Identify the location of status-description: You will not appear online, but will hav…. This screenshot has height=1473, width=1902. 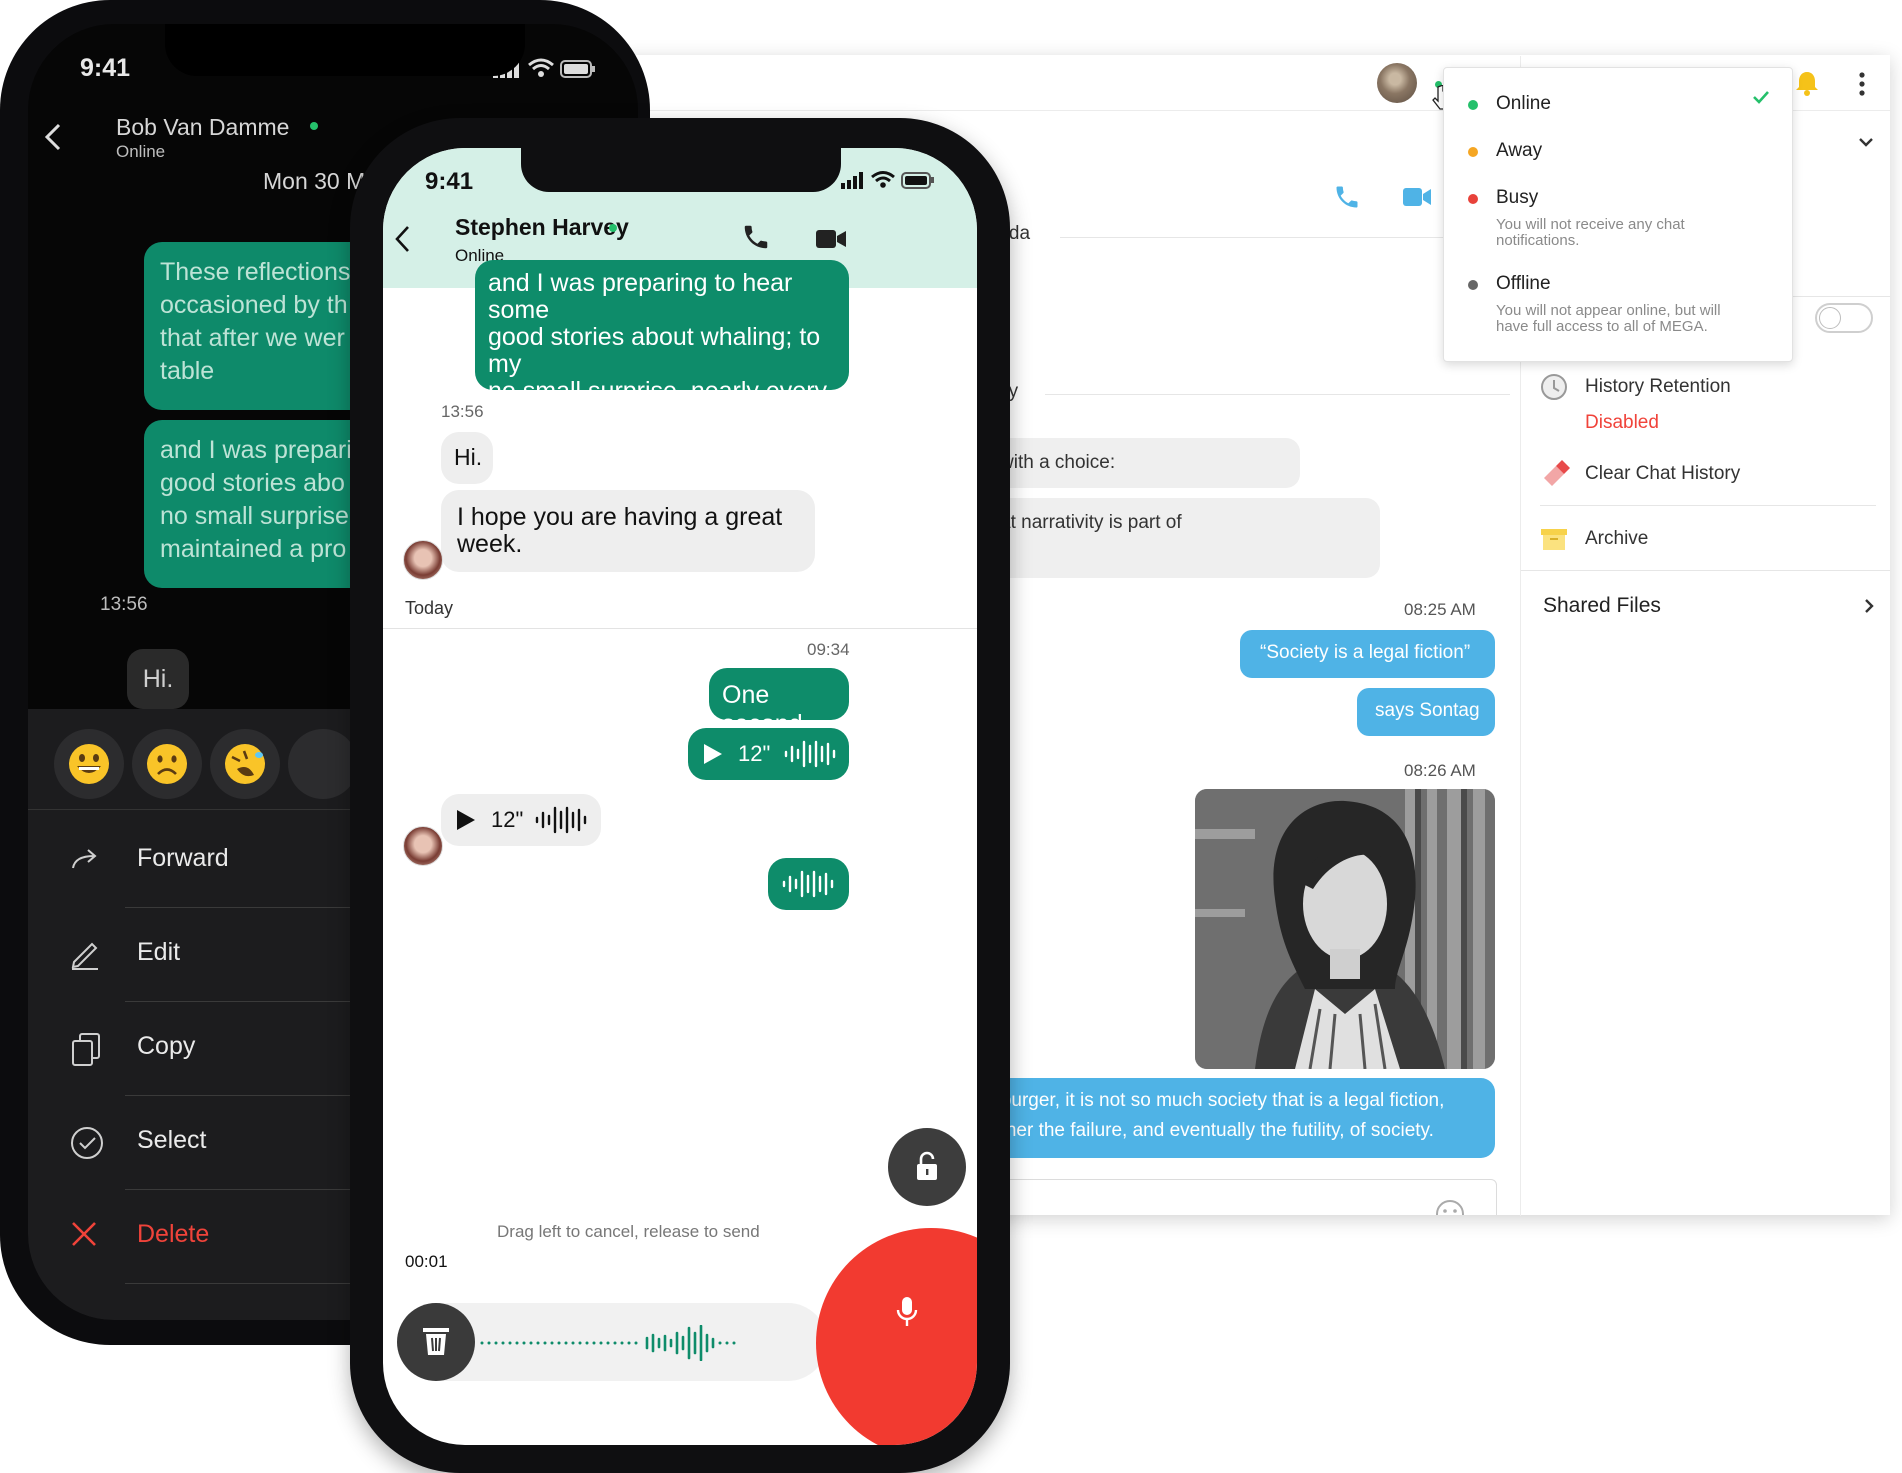
(1608, 318).